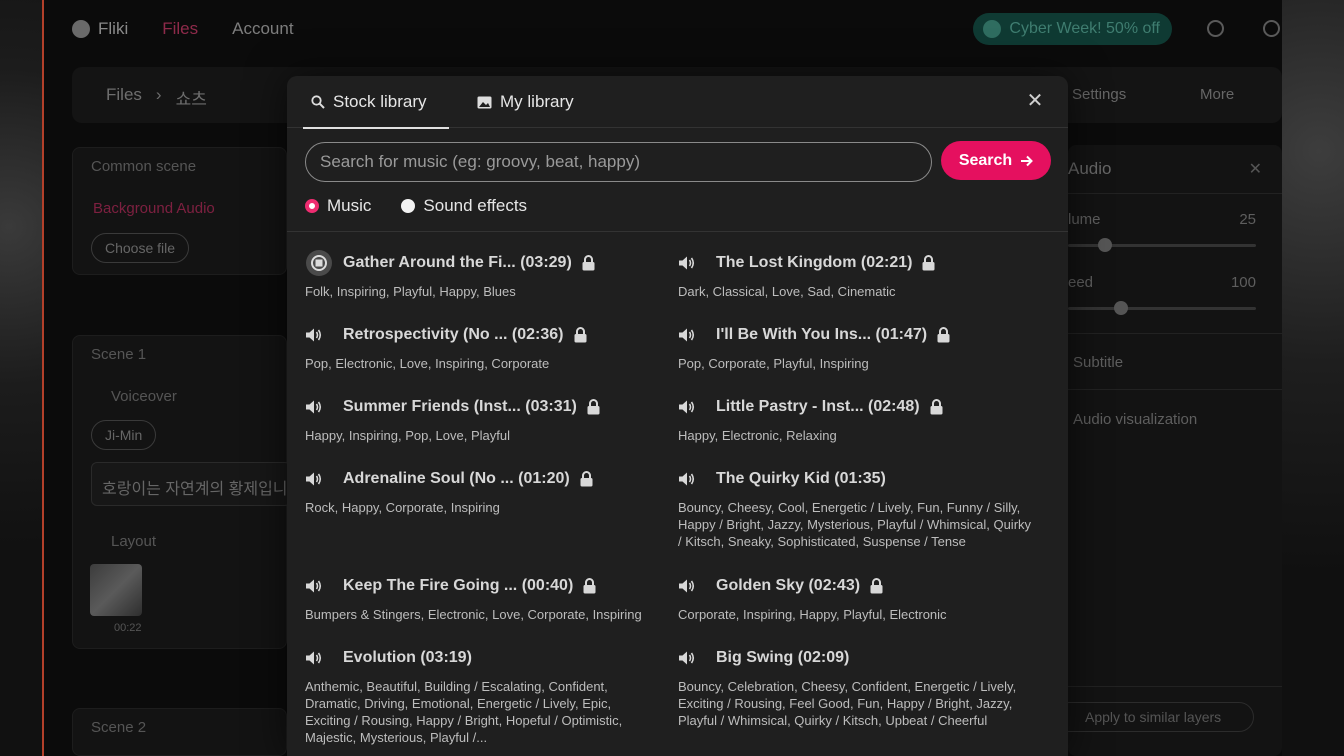 The width and height of the screenshot is (1344, 756). I want to click on scene-2-panel: Scene 2, so click(179, 732).